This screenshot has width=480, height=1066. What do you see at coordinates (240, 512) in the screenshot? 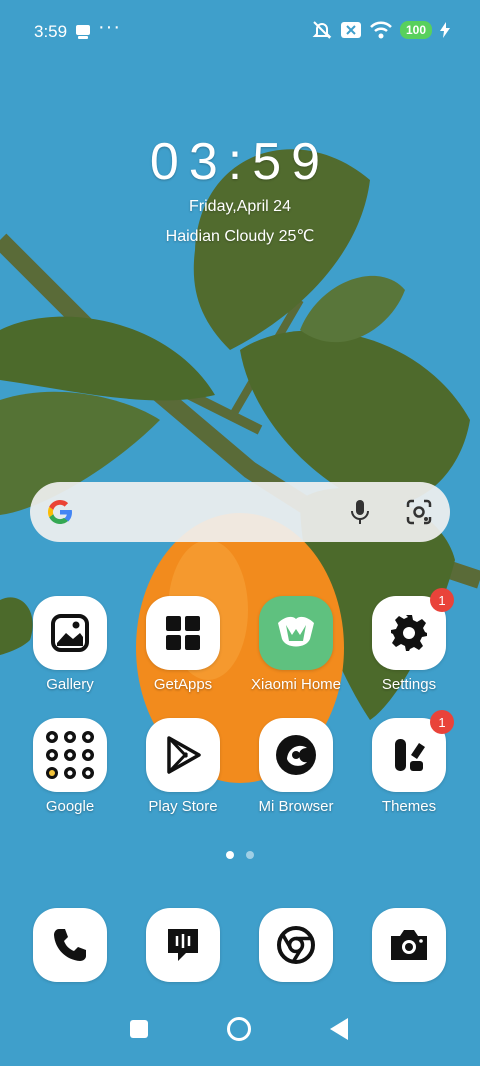
I see `google-search-bar` at bounding box center [240, 512].